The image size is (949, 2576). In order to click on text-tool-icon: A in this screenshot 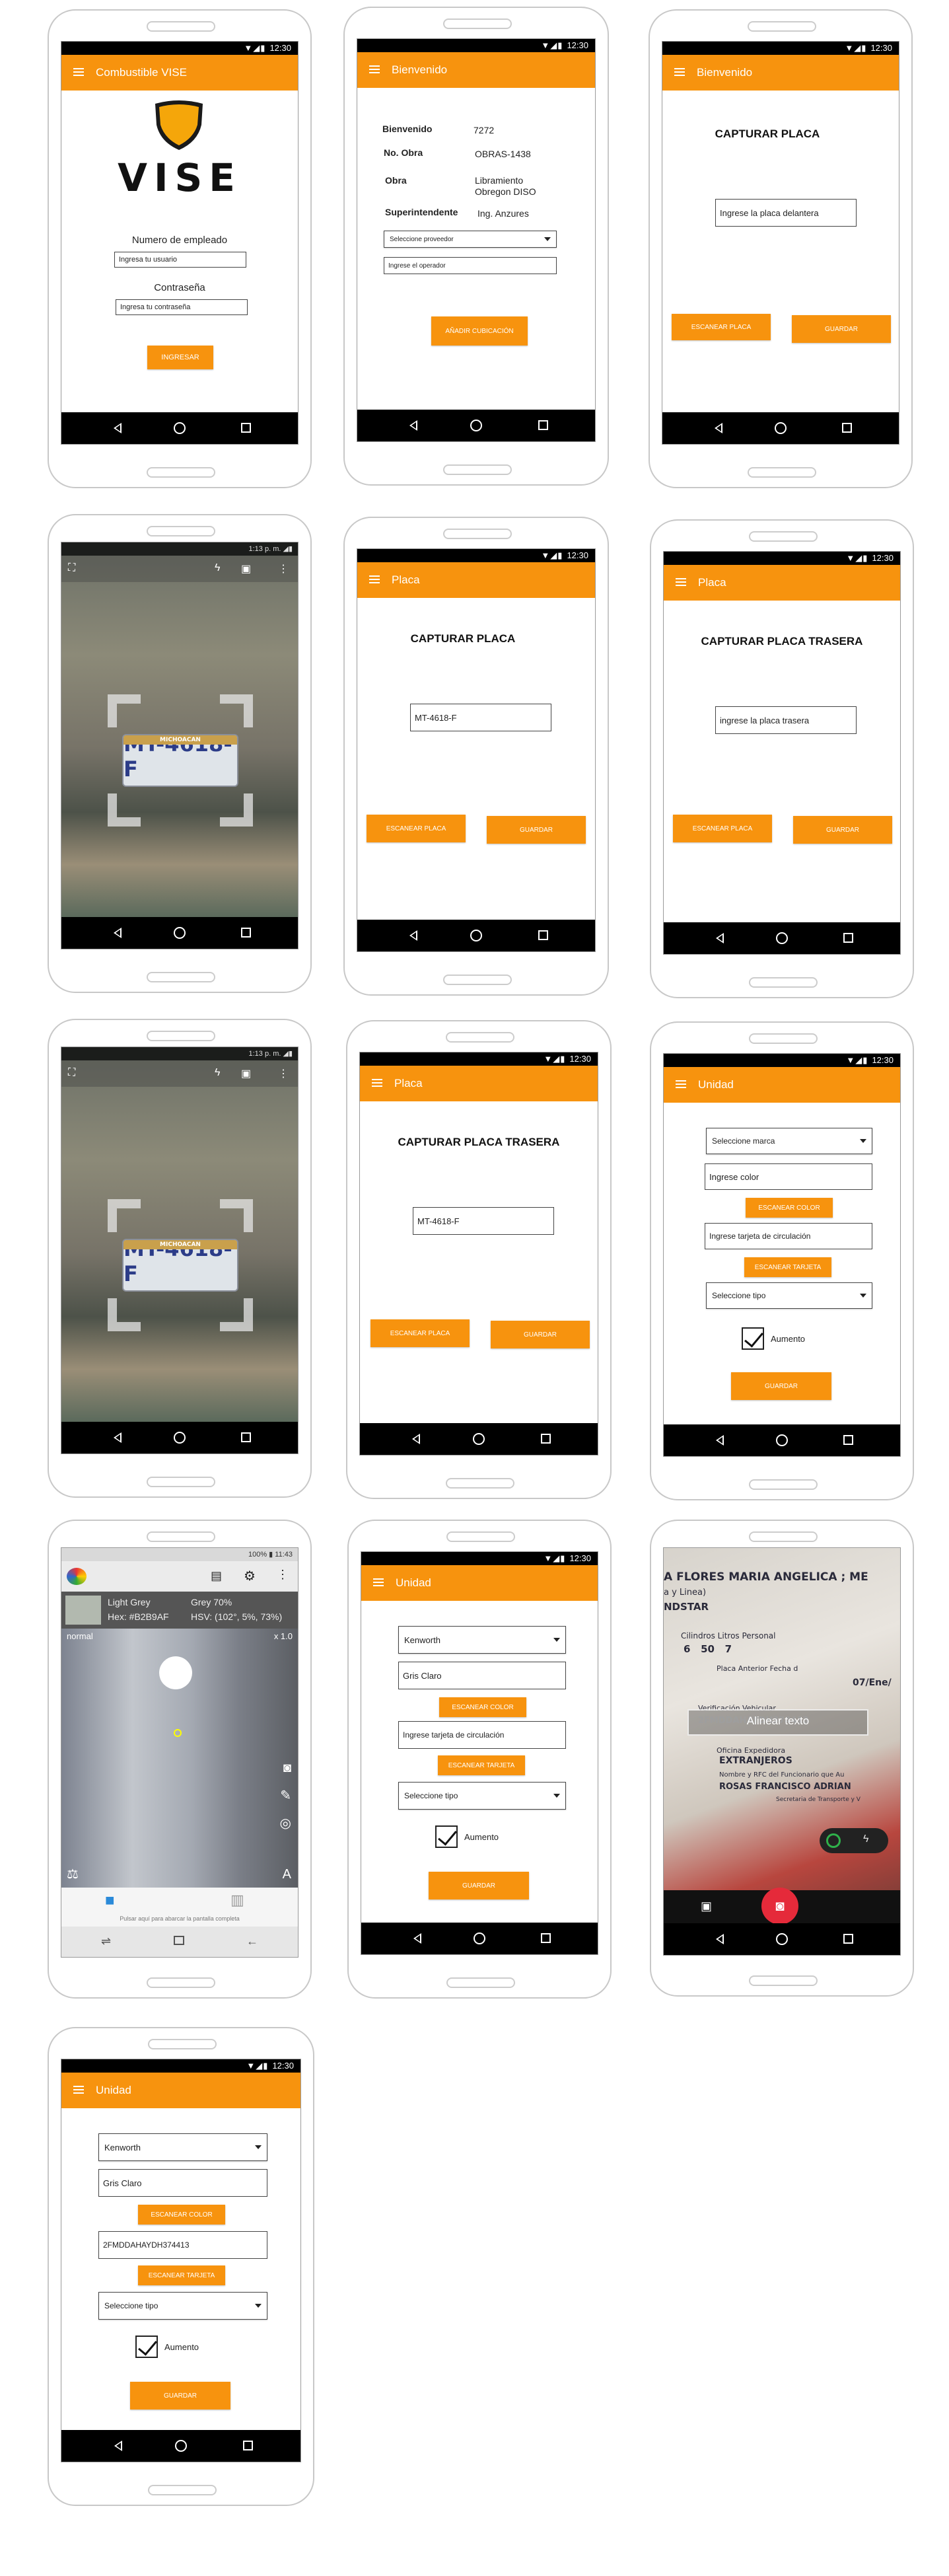, I will do `click(287, 1875)`.